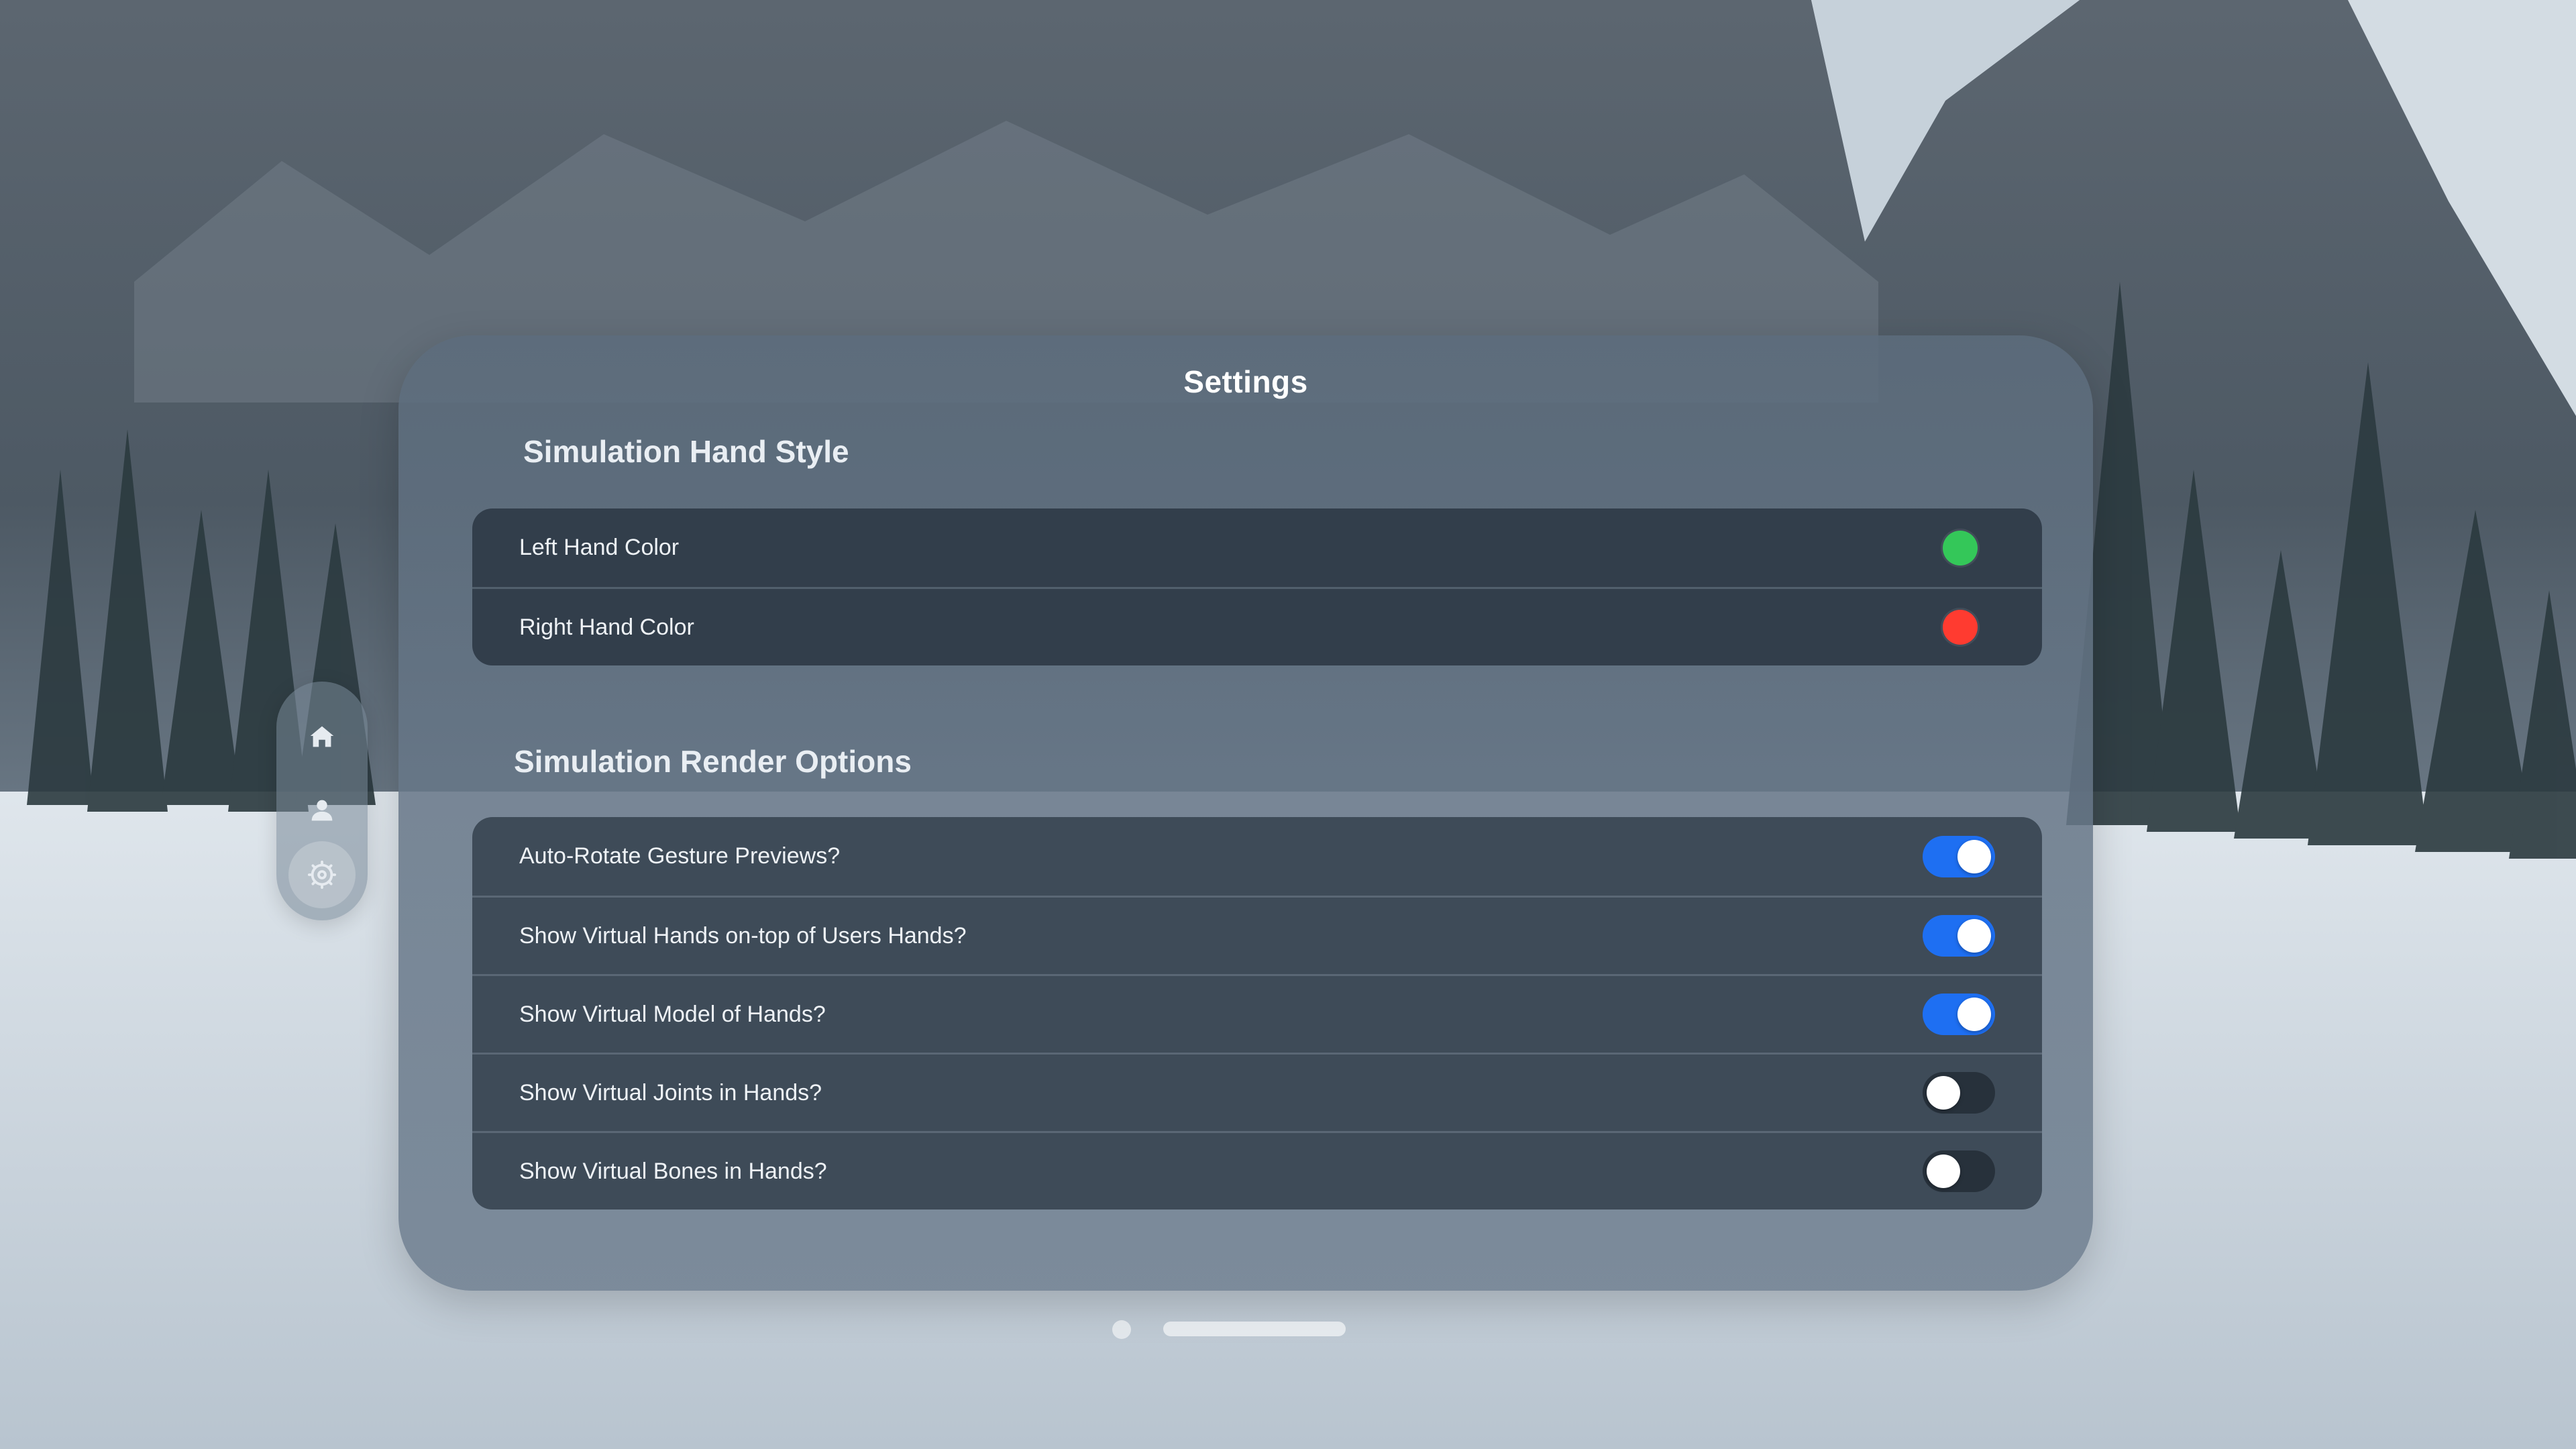 This screenshot has width=2576, height=1449. I want to click on virtual-bones-toggle, so click(1959, 1171).